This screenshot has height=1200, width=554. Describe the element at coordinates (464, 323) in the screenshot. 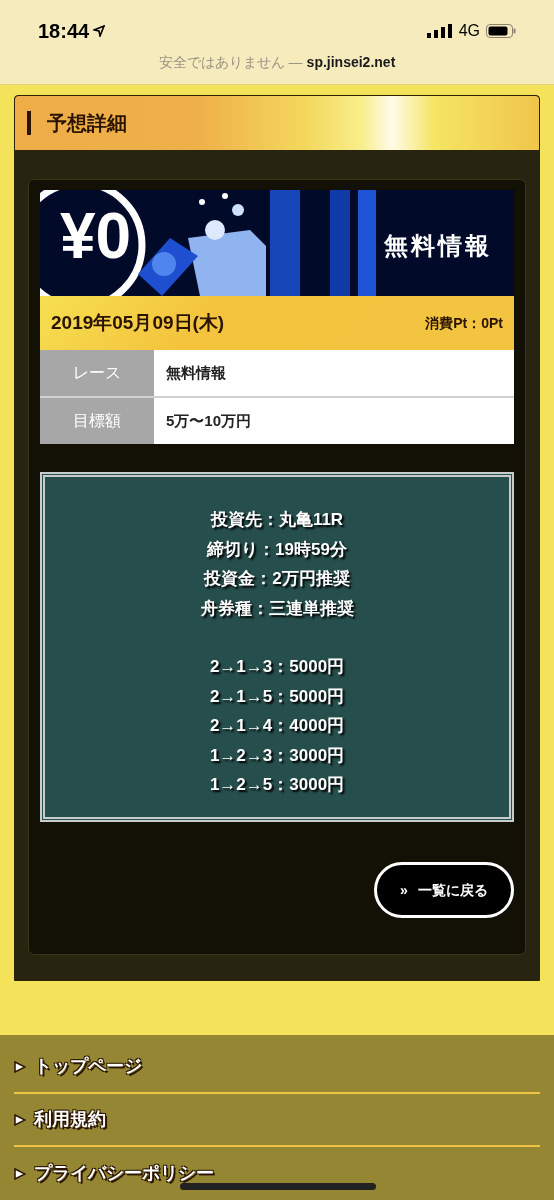

I see `points-cost: 消費Pt：0Pt` at that location.